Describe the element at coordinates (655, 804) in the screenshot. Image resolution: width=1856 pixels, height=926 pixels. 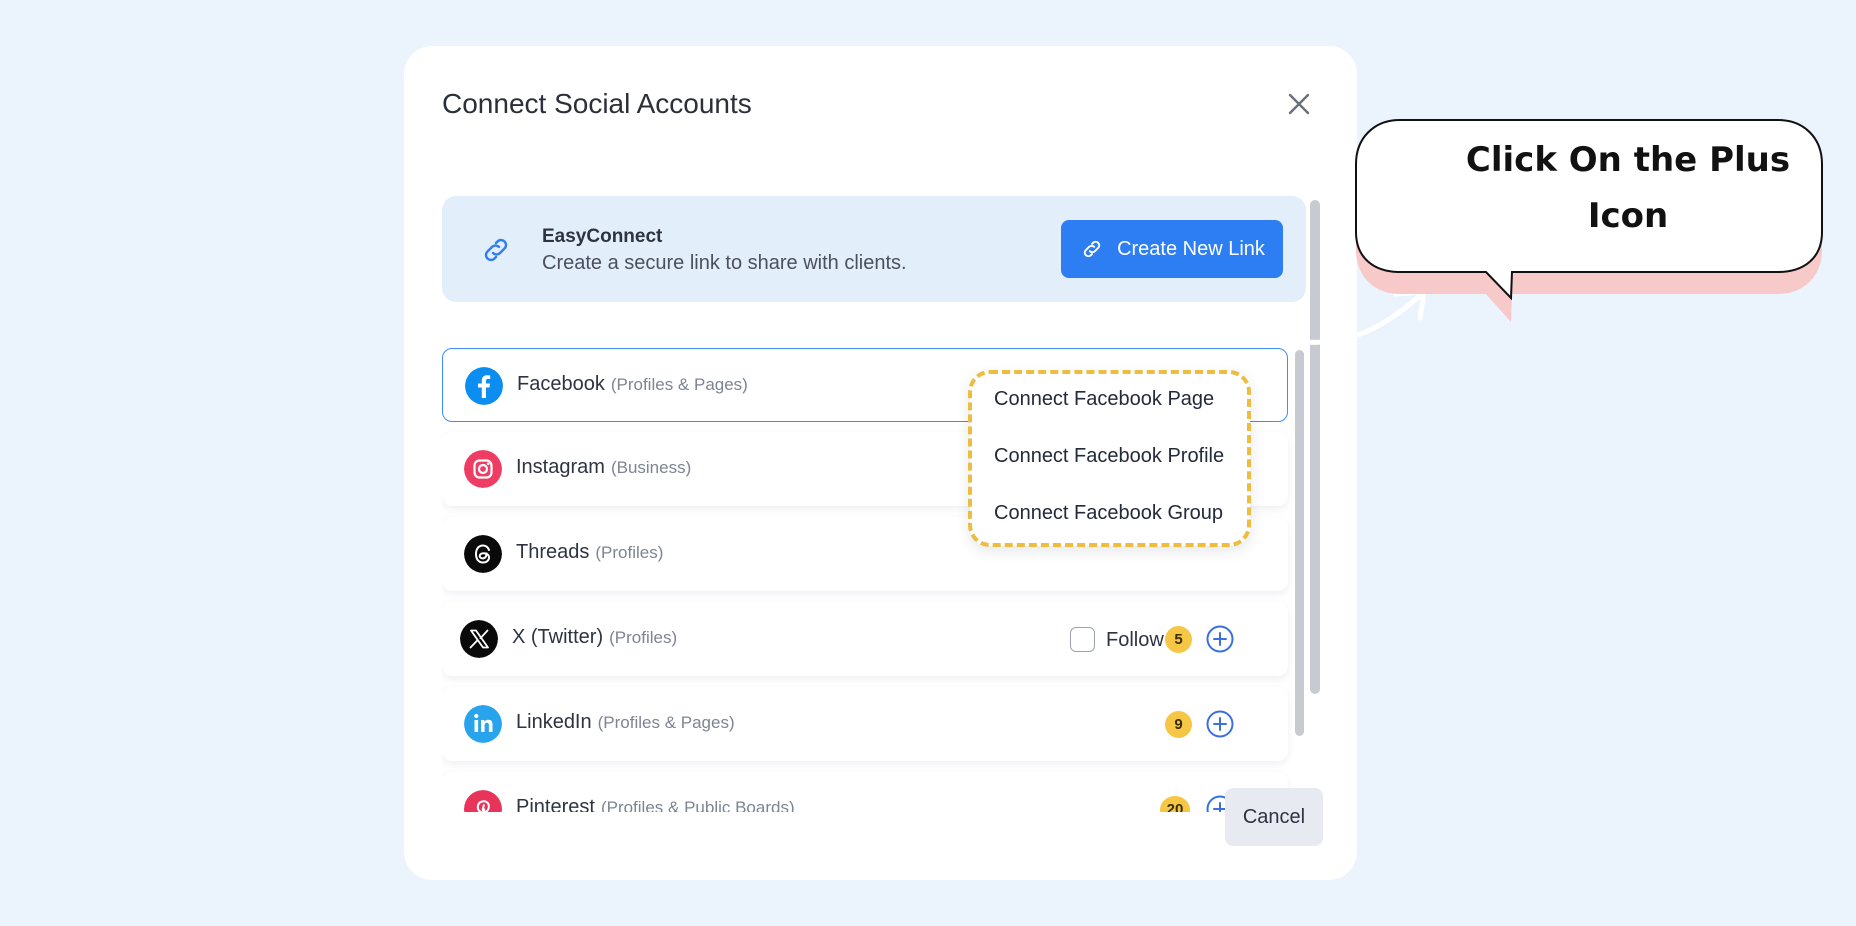
I see `platform-name: Pinterest (Profiles & Public Boards)` at that location.